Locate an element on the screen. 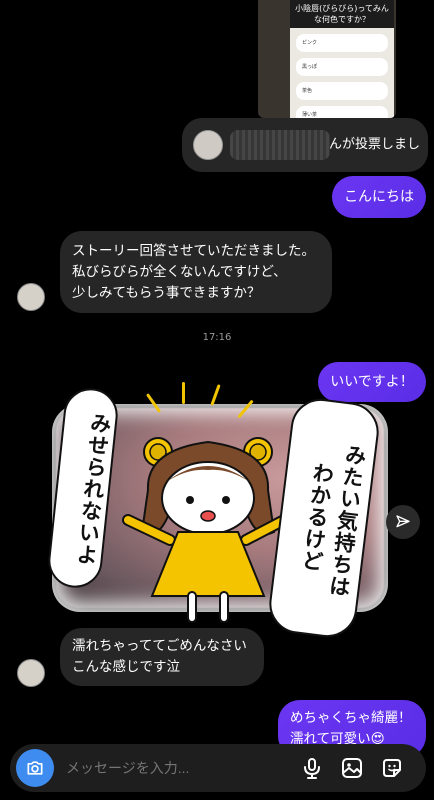  blurred-username is located at coordinates (280, 145).